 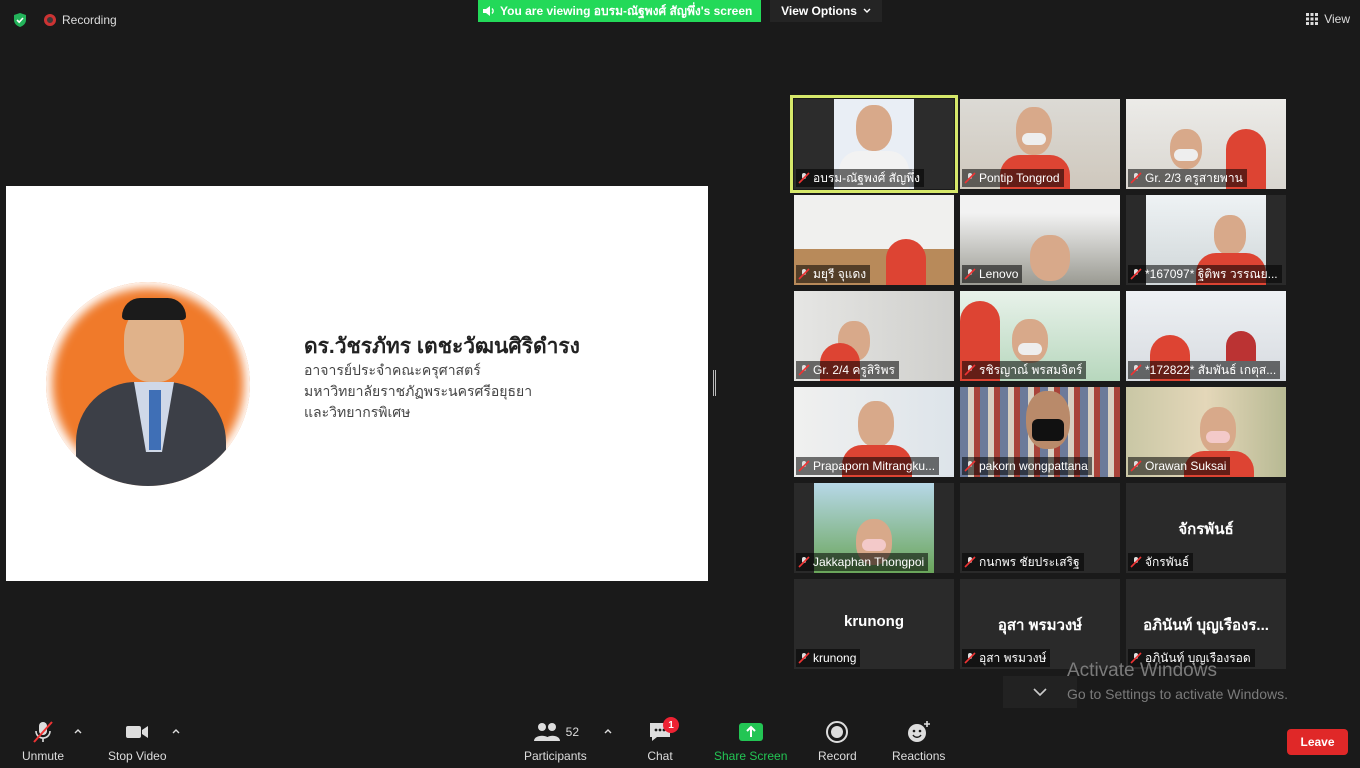 I want to click on meeting-toolbar: Unmute Stop Video 52 Participants Chat 1, so click(x=680, y=740).